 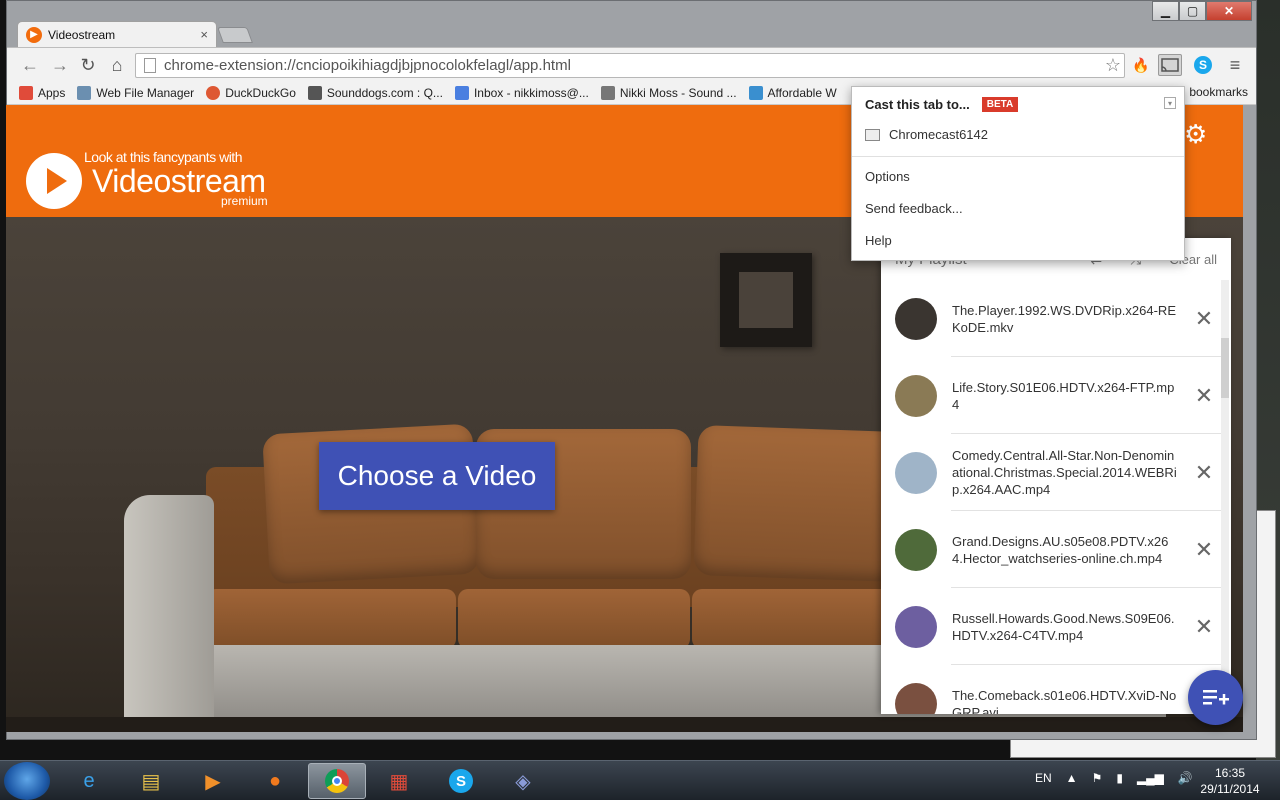 I want to click on internet-explorer-icon: e, so click(x=89, y=781).